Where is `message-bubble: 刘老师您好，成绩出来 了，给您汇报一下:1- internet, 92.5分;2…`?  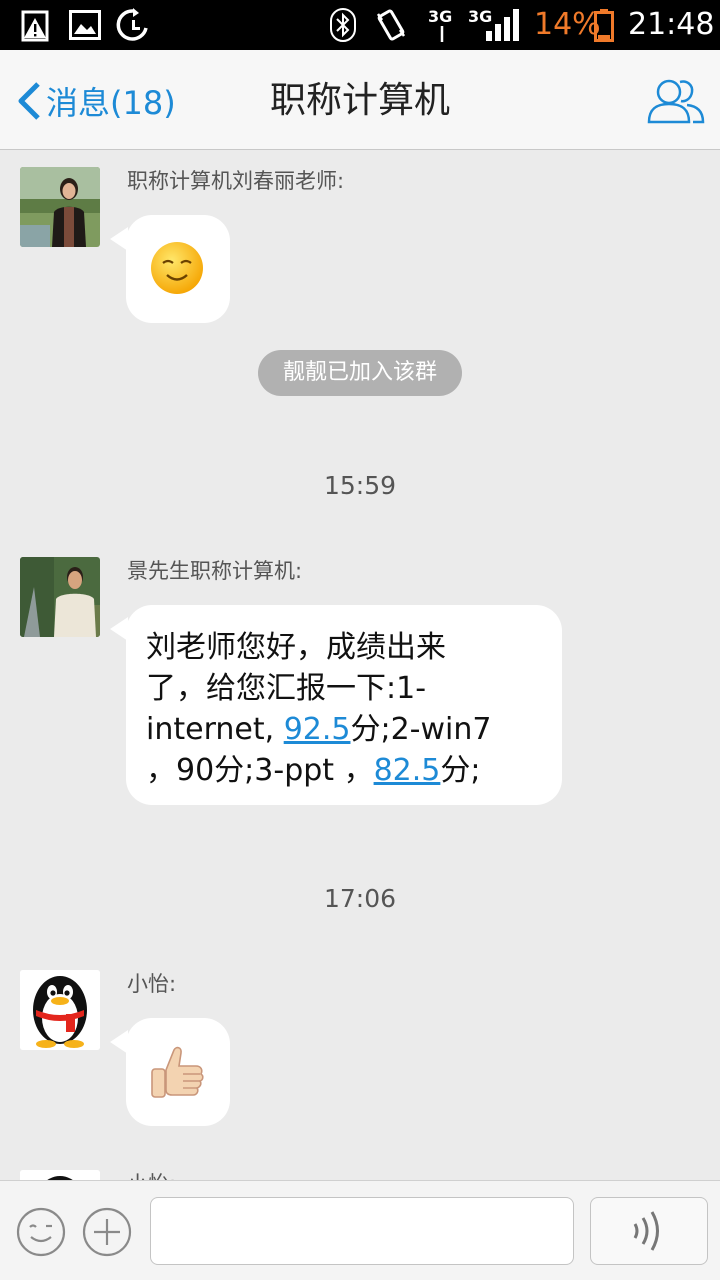
message-bubble: 刘老师您好，成绩出来 了，给您汇报一下:1- internet, 92.5分;2… is located at coordinates (336, 705).